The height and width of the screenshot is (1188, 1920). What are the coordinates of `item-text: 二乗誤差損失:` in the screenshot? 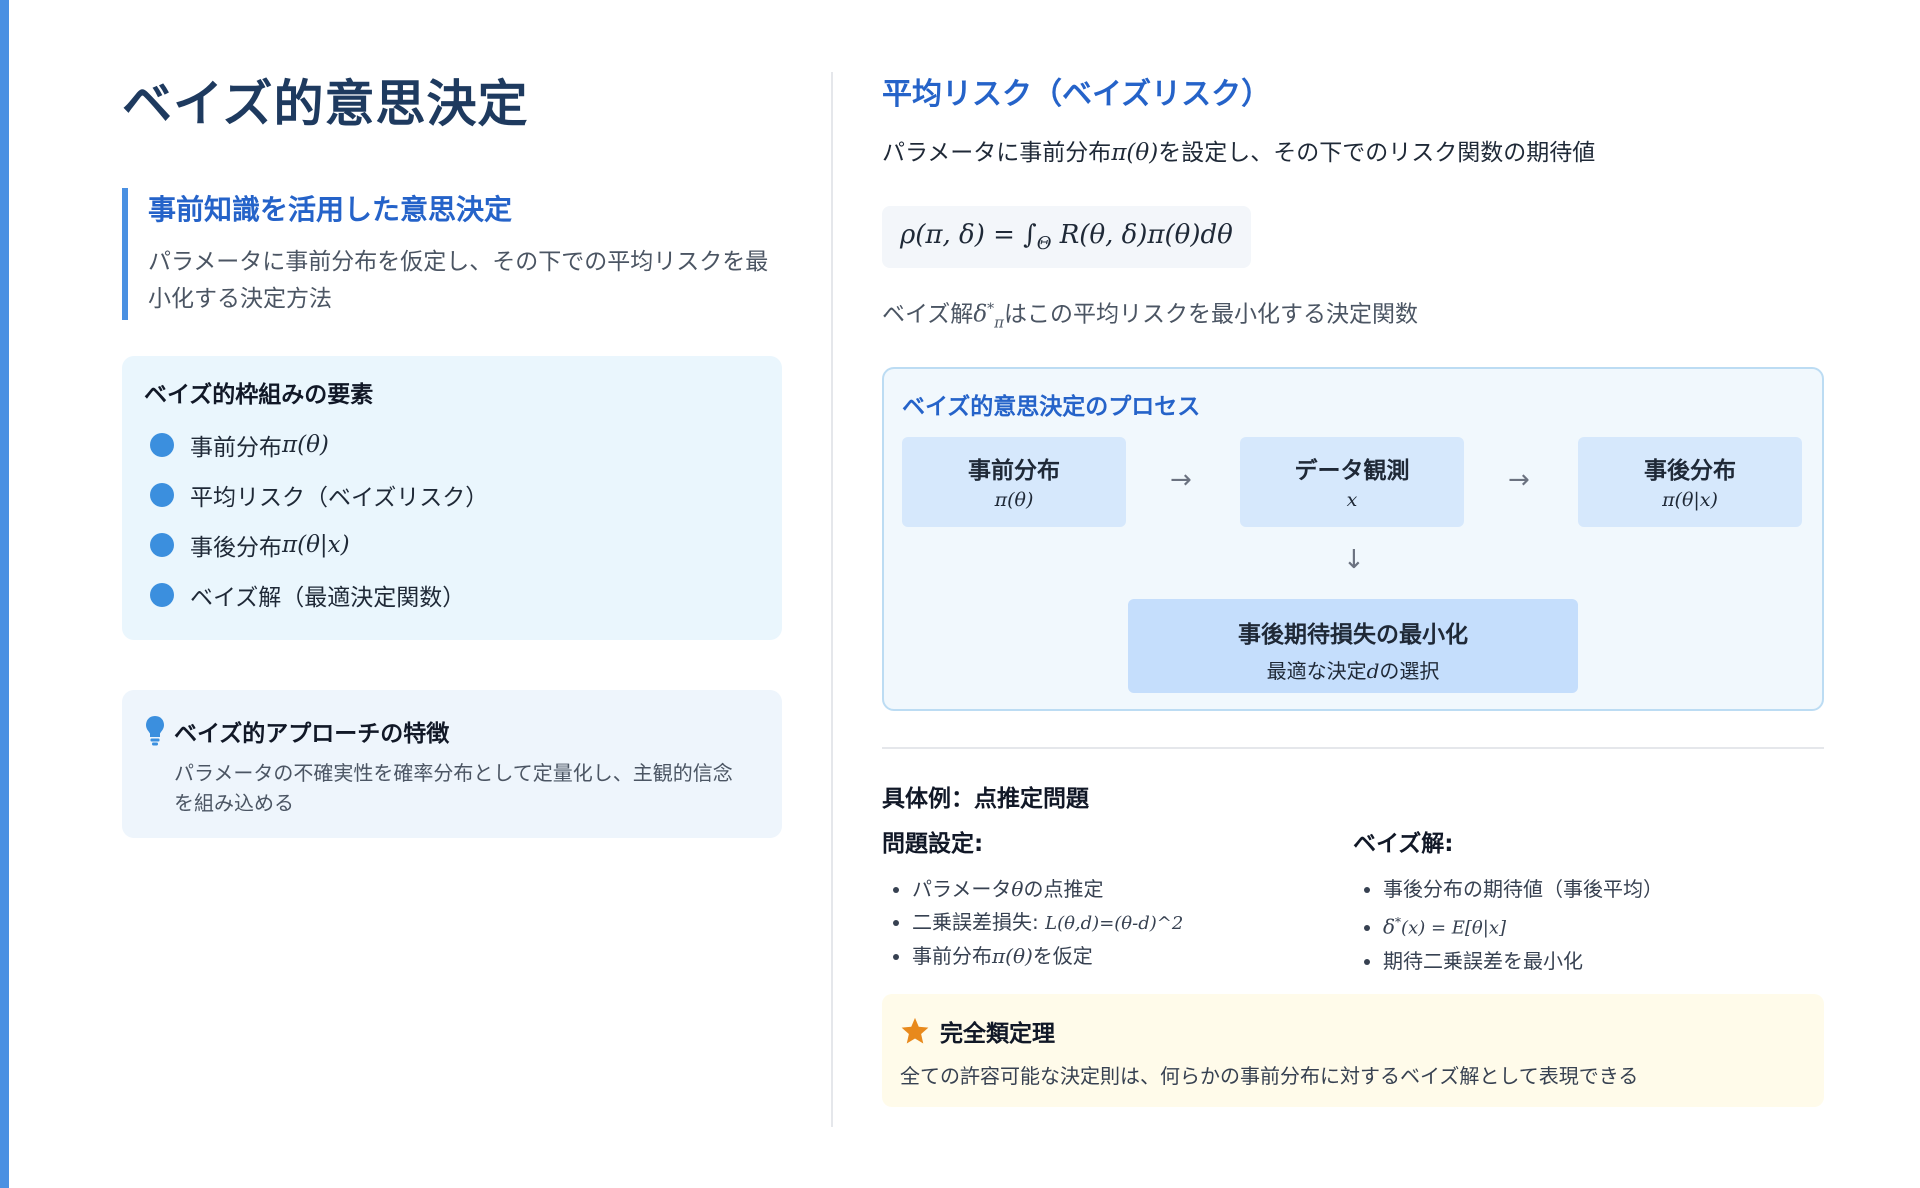 It's located at (979, 922).